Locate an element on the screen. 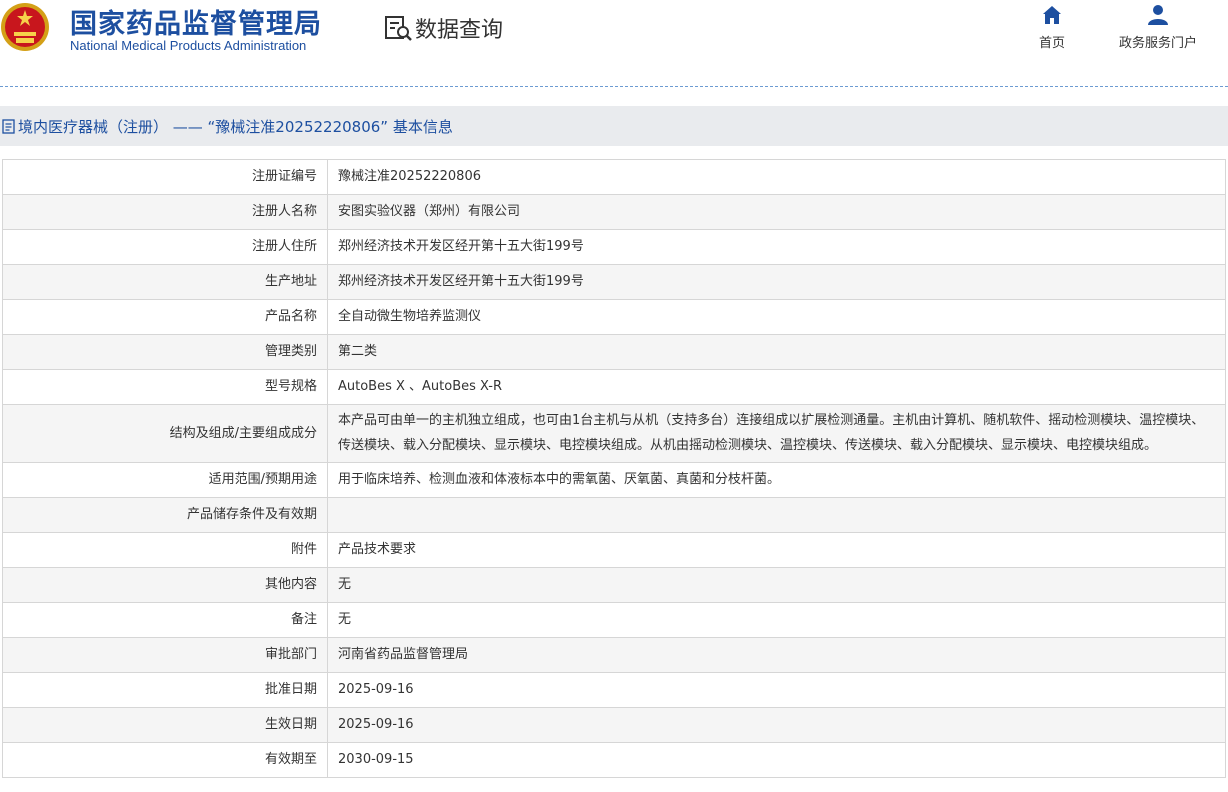 The image size is (1228, 792). nav-home-label: 首页 is located at coordinates (1051, 43).